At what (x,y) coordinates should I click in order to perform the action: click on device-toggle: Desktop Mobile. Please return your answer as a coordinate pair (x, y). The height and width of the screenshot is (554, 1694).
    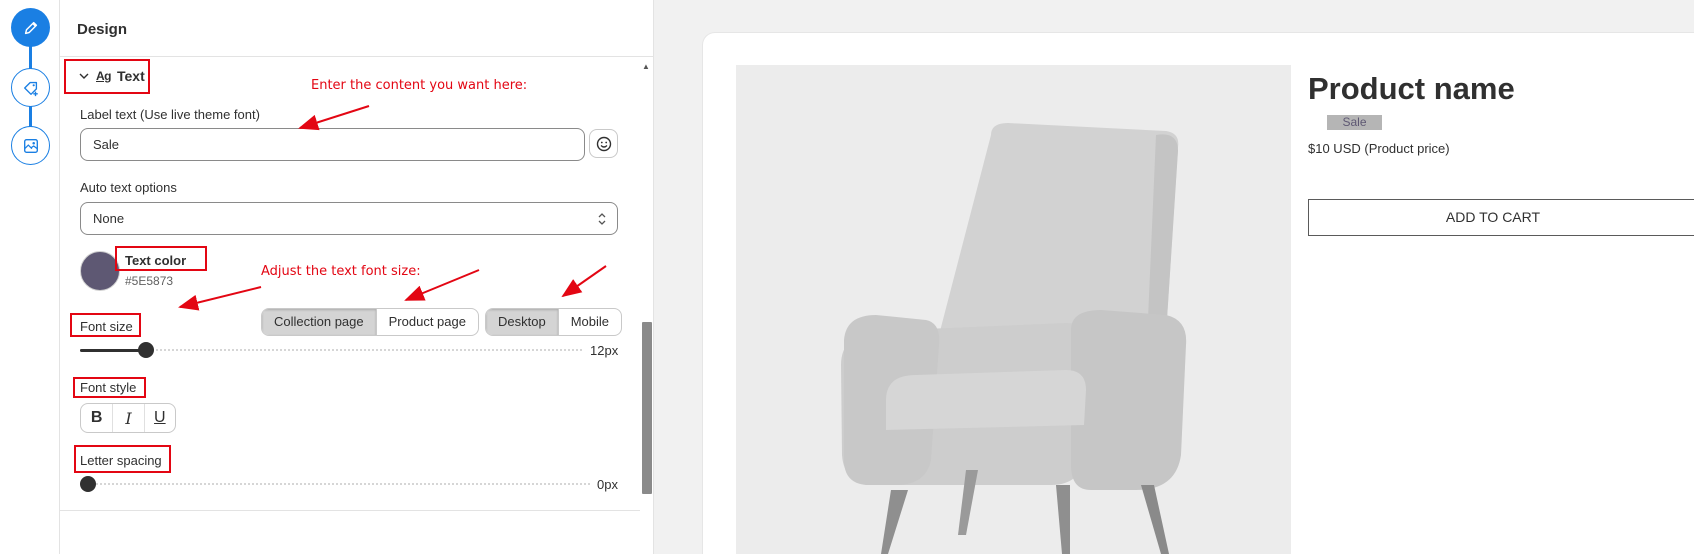
    Looking at the image, I should click on (553, 322).